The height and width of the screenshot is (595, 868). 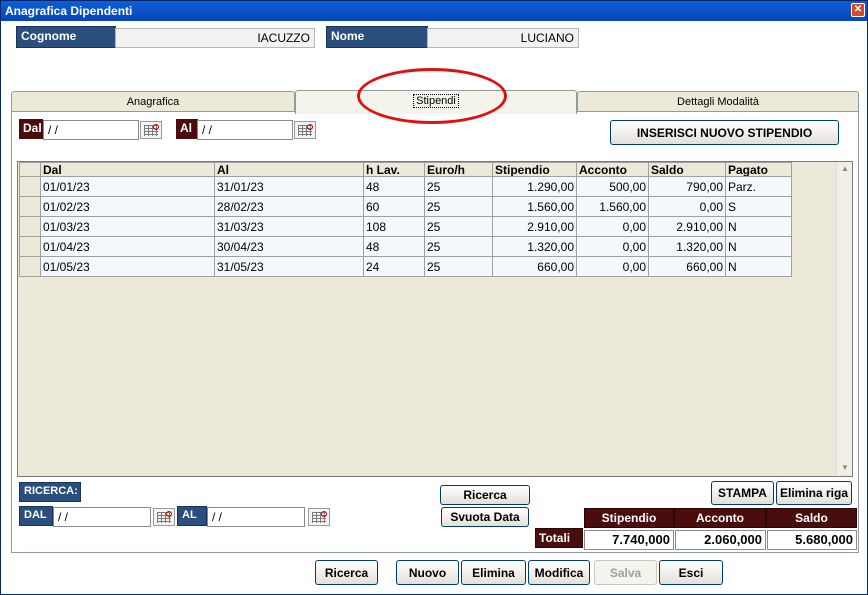 What do you see at coordinates (289, 169) in the screenshot?
I see `column-header: Al` at bounding box center [289, 169].